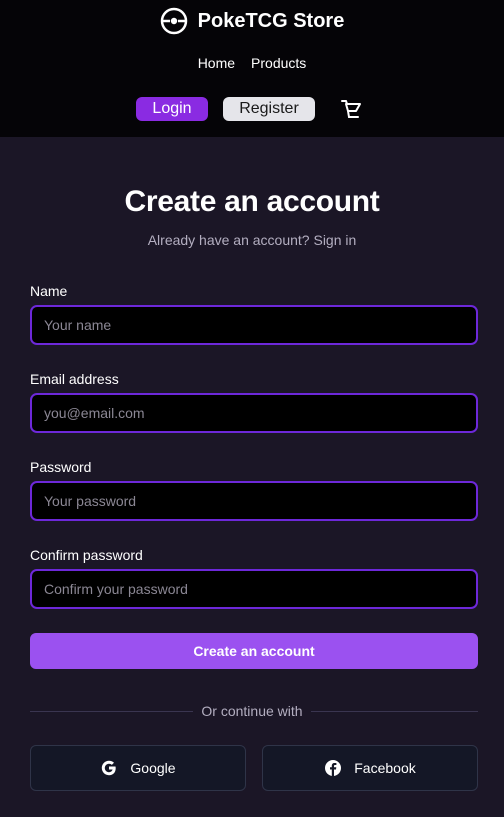 The image size is (504, 817). What do you see at coordinates (351, 109) in the screenshot?
I see `cart-icon` at bounding box center [351, 109].